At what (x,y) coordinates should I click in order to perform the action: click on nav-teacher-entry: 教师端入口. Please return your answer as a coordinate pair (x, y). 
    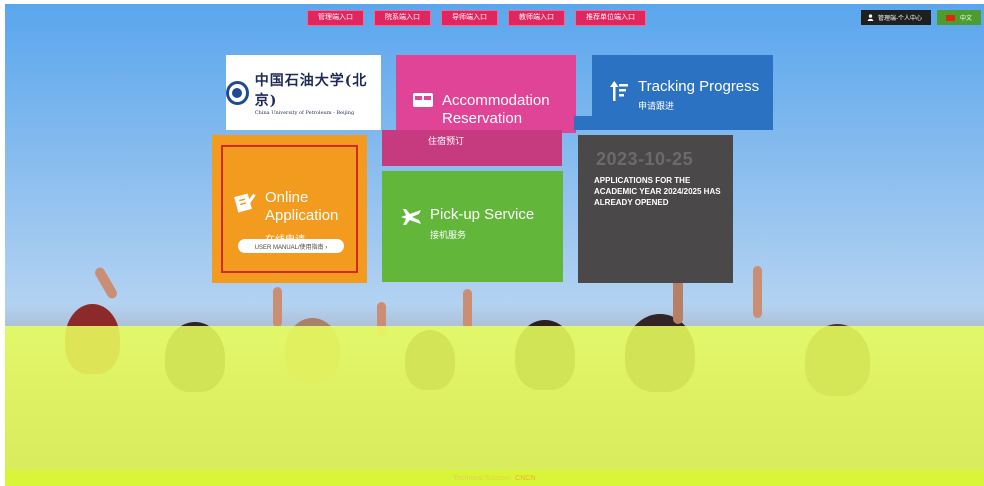
    Looking at the image, I should click on (536, 18).